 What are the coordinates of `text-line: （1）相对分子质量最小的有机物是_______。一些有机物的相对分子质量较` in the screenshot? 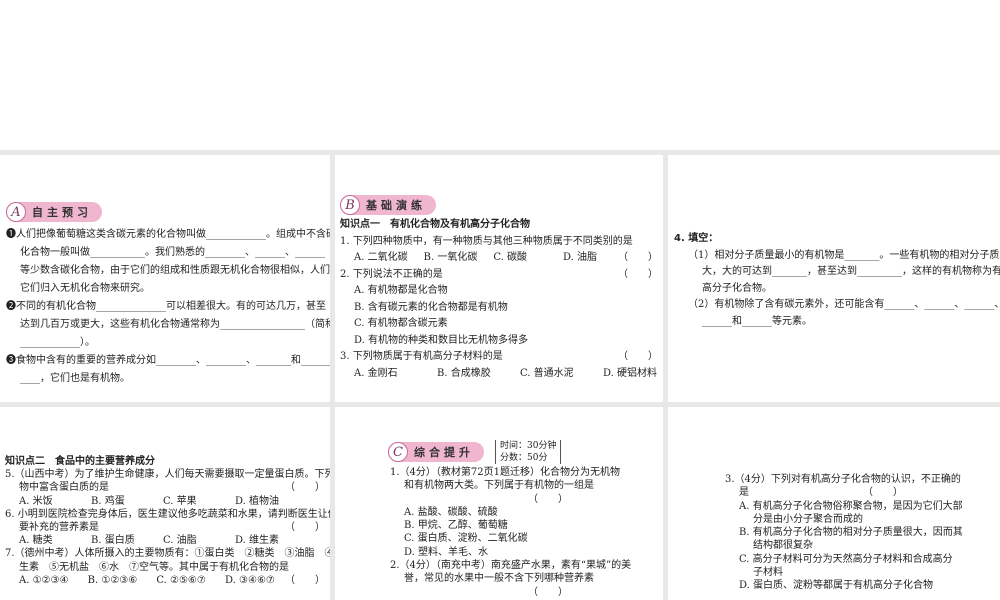 It's located at (844, 255).